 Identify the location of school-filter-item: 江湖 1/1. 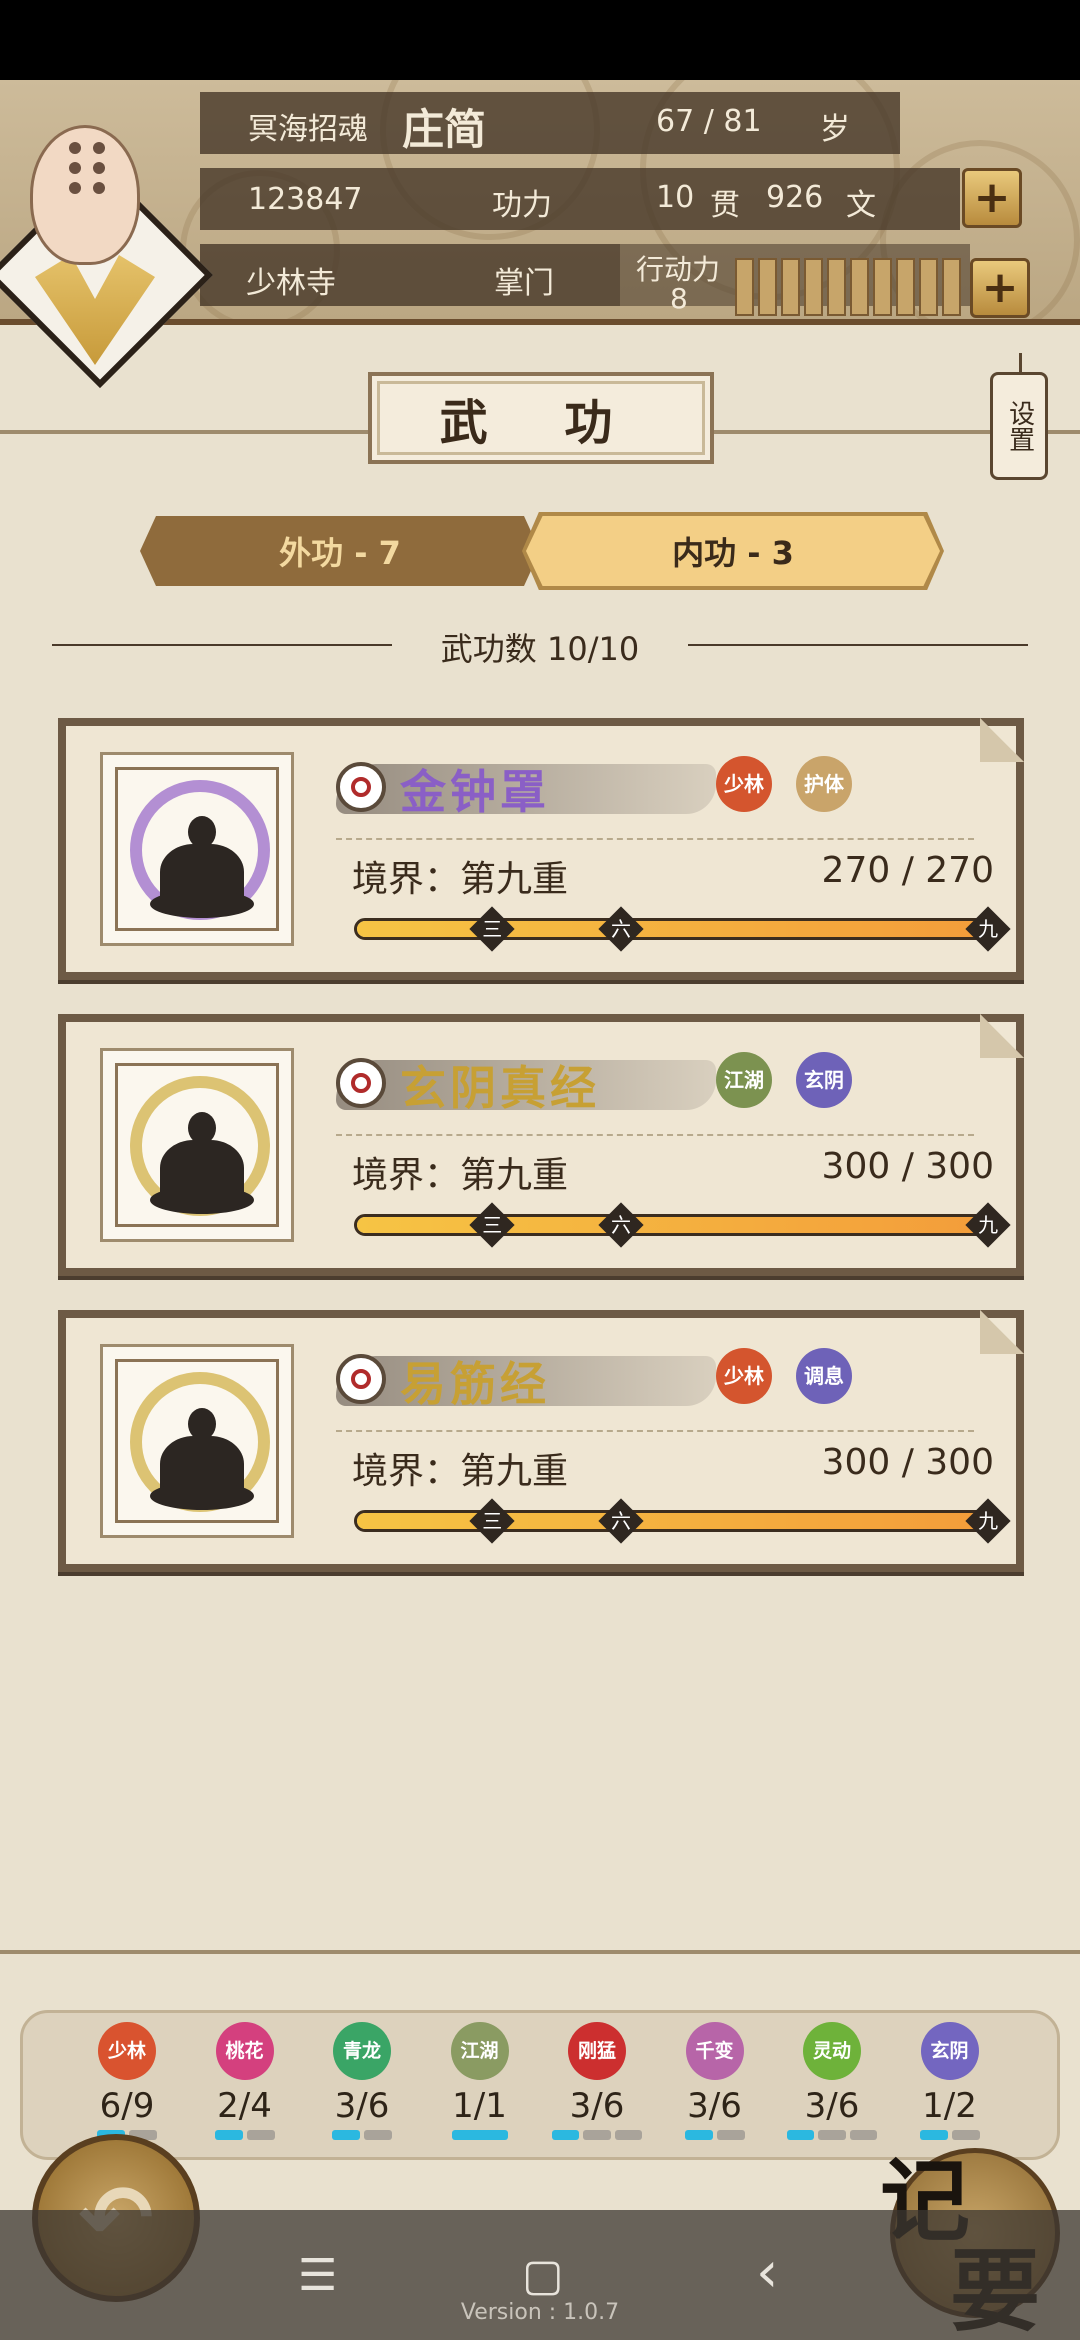
(480, 2081).